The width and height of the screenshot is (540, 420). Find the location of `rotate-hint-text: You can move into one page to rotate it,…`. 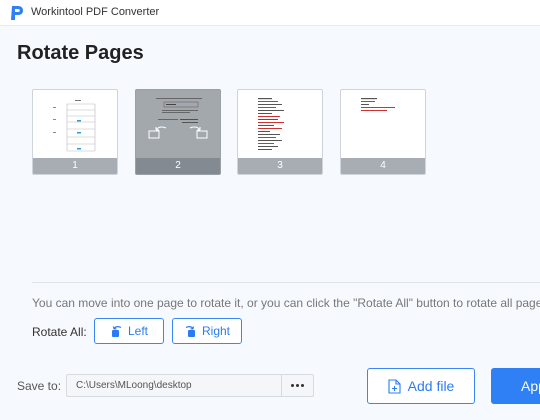

rotate-hint-text: You can move into one page to rotate it,… is located at coordinates (286, 303).